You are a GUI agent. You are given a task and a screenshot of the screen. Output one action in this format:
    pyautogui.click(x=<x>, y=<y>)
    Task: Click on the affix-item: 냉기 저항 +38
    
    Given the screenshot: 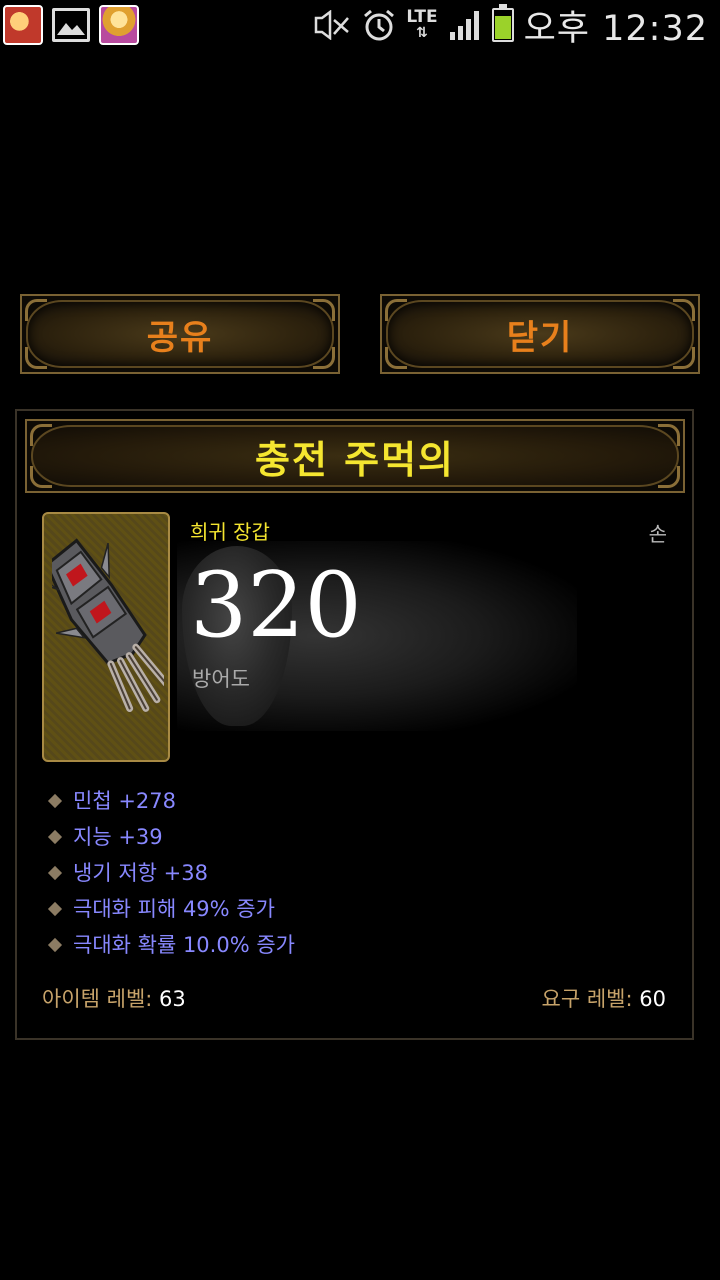 What is the action you would take?
    pyautogui.click(x=357, y=873)
    